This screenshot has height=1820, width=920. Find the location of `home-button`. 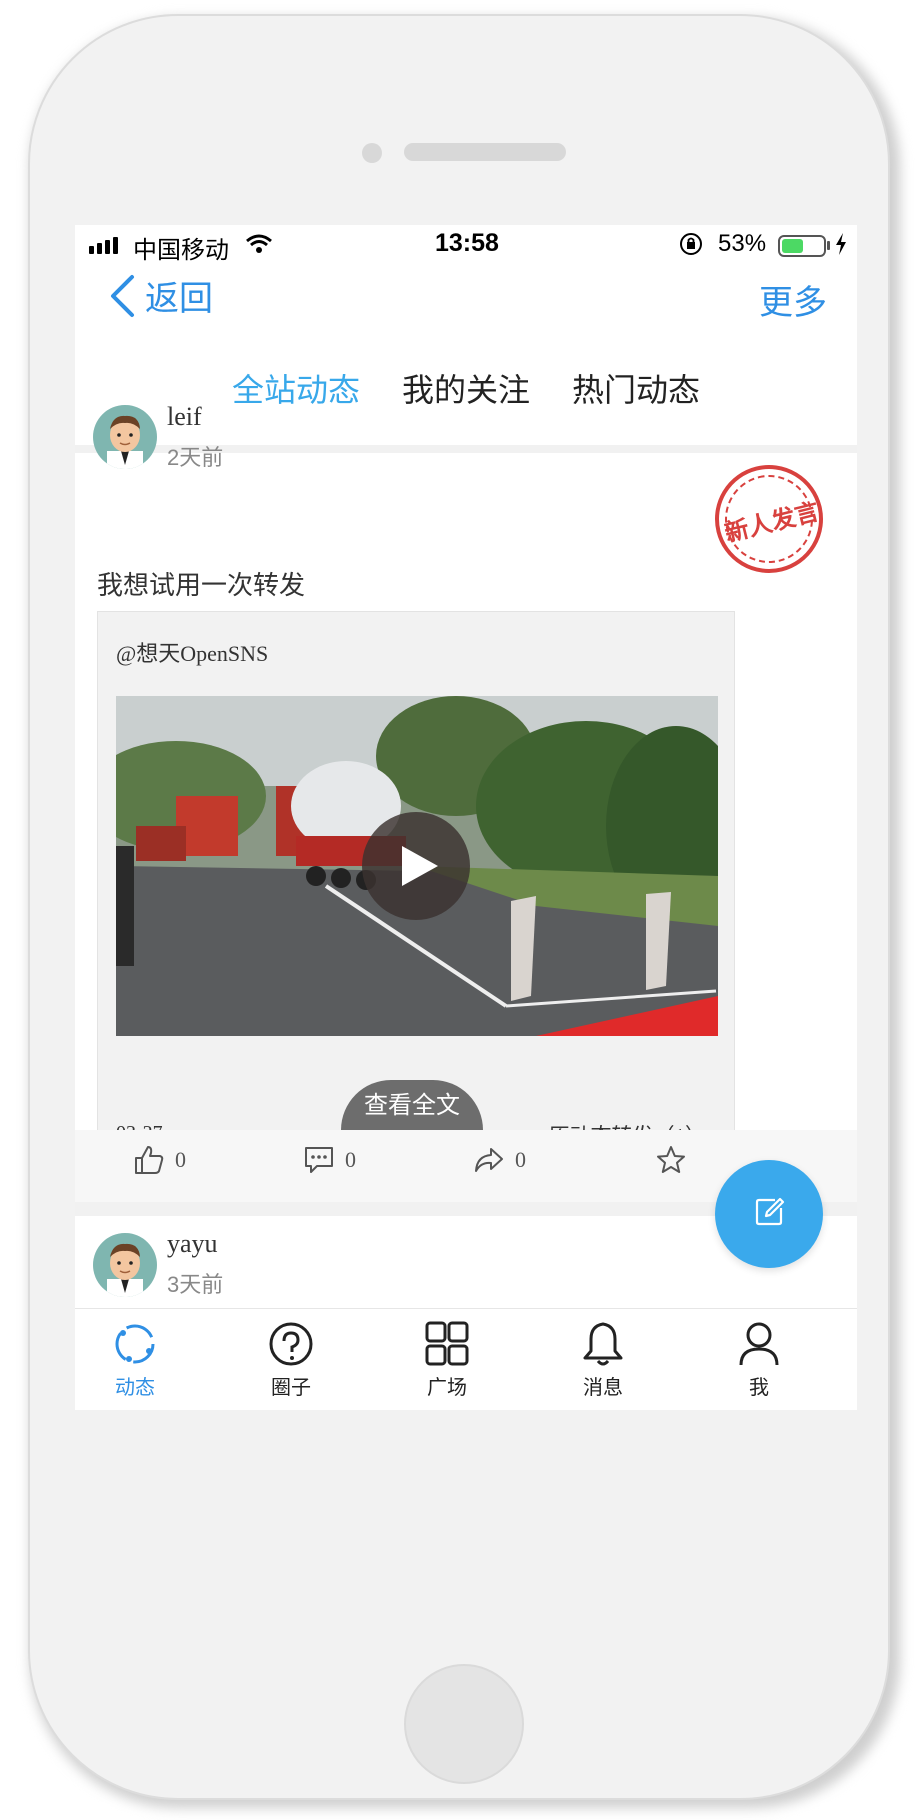

home-button is located at coordinates (464, 1724).